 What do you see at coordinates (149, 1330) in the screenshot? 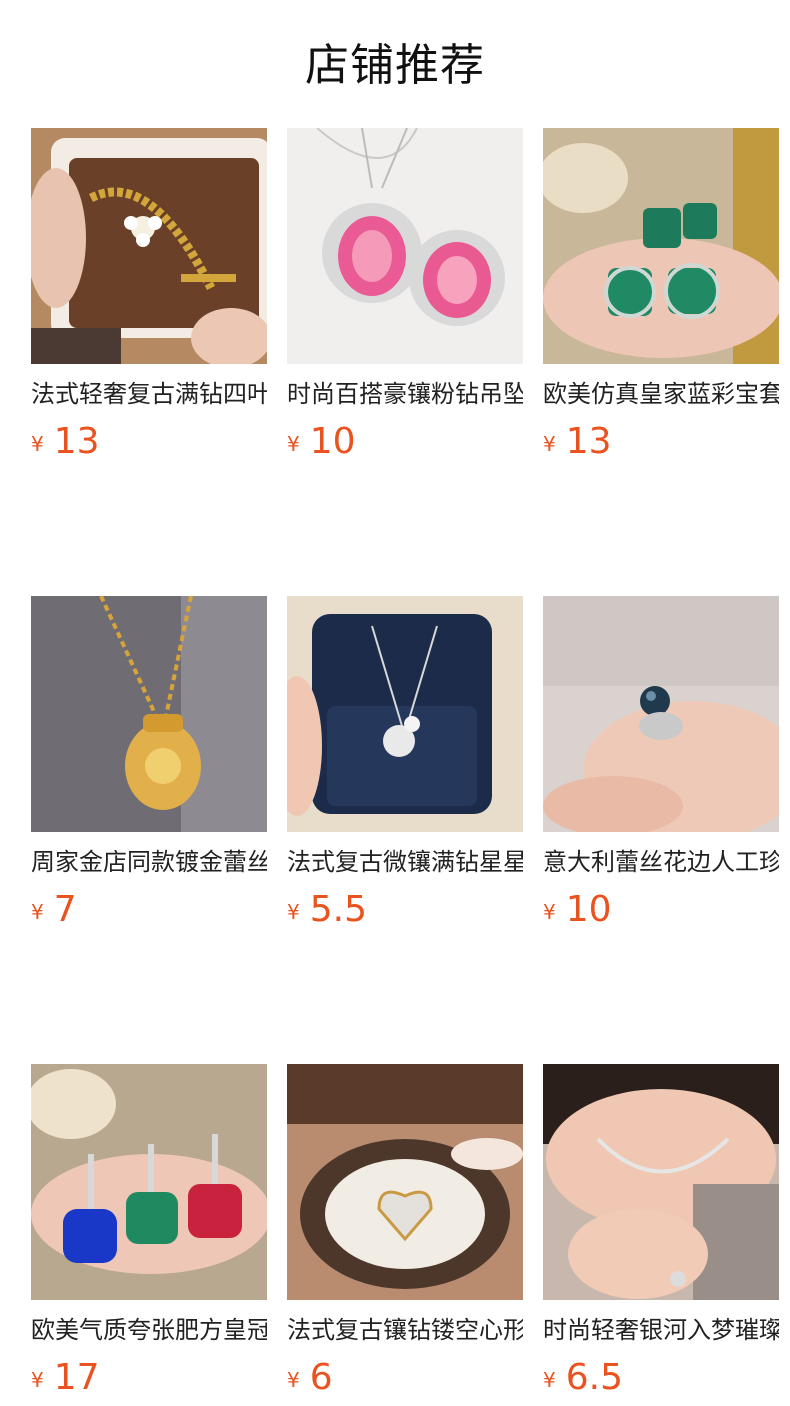
I see `product-title: 欧美气质夸张肥方皇冠吊坠` at bounding box center [149, 1330].